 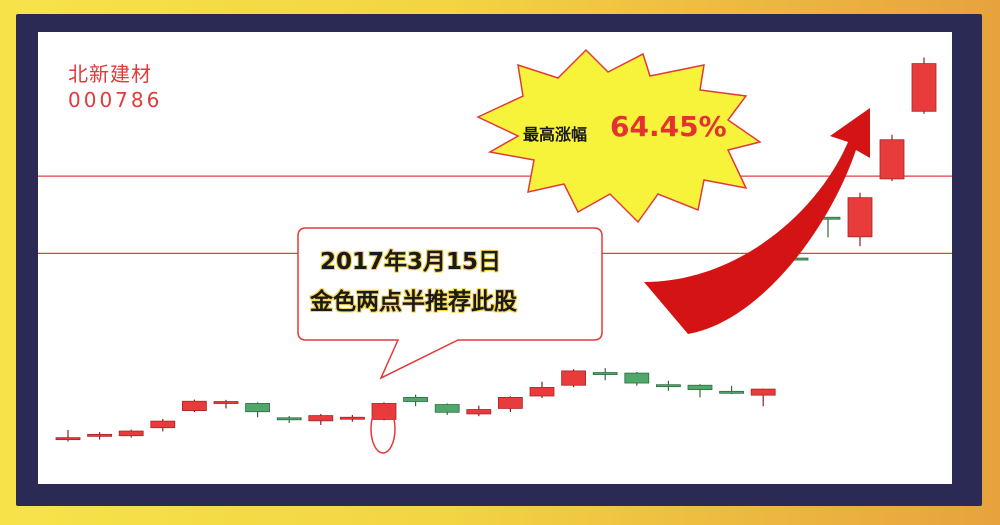 What do you see at coordinates (555, 134) in the screenshot?
I see `highlight-label: 最高涨幅` at bounding box center [555, 134].